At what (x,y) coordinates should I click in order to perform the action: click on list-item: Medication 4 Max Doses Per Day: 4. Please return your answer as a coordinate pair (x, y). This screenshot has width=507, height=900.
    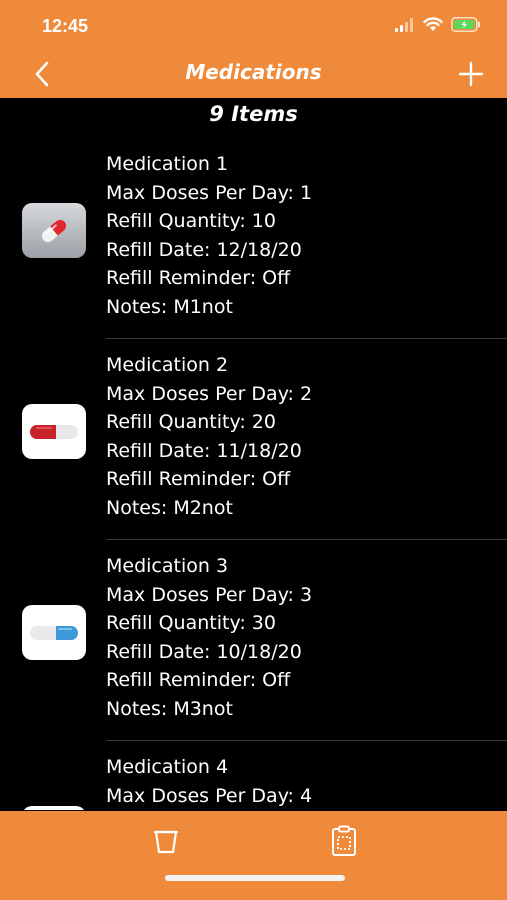
    Looking at the image, I should click on (253, 775).